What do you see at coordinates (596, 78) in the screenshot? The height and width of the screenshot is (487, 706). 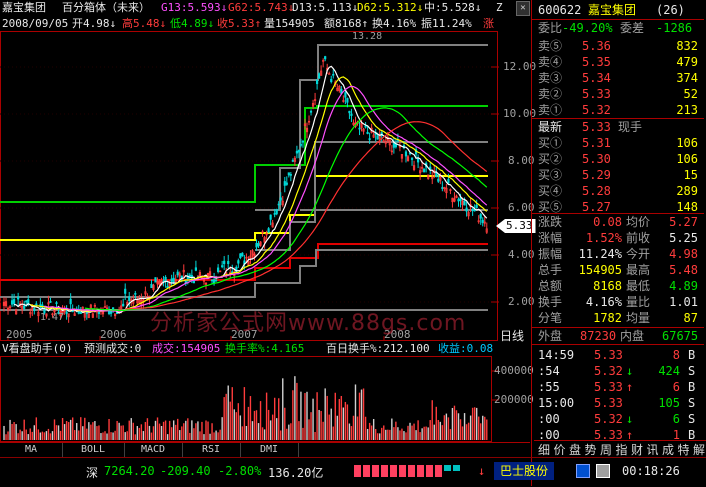 I see `sell-price: 5.34` at bounding box center [596, 78].